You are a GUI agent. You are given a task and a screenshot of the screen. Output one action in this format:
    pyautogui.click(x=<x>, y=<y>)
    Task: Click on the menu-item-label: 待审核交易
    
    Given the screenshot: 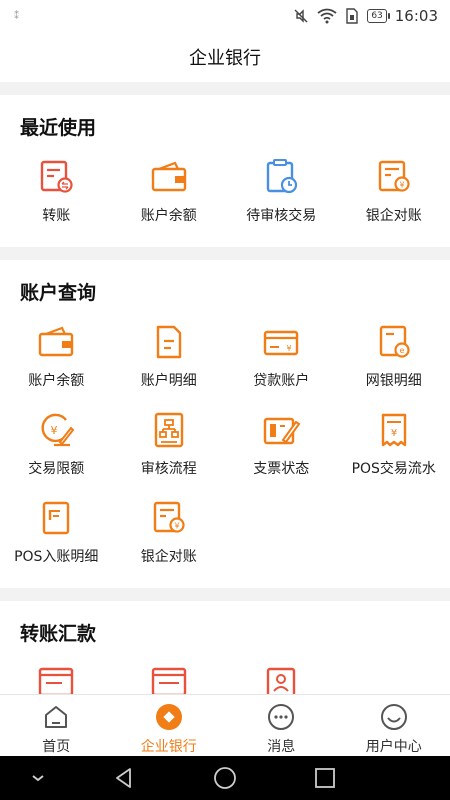 What is the action you would take?
    pyautogui.click(x=281, y=216)
    